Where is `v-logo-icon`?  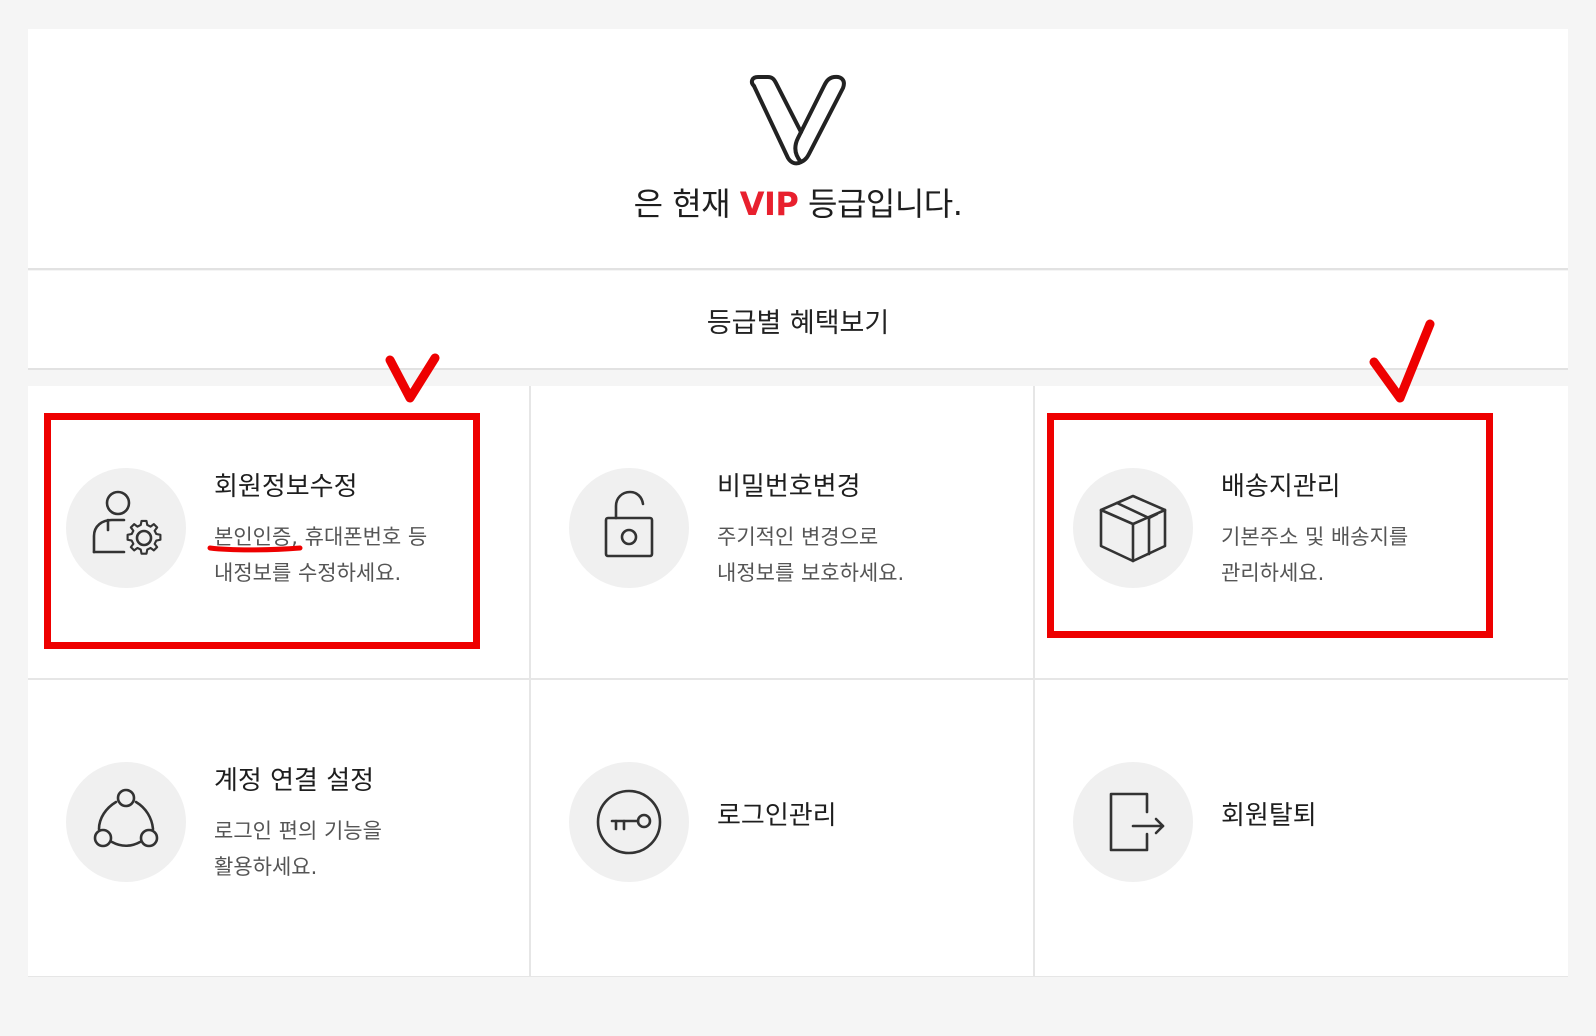 v-logo-icon is located at coordinates (797, 120).